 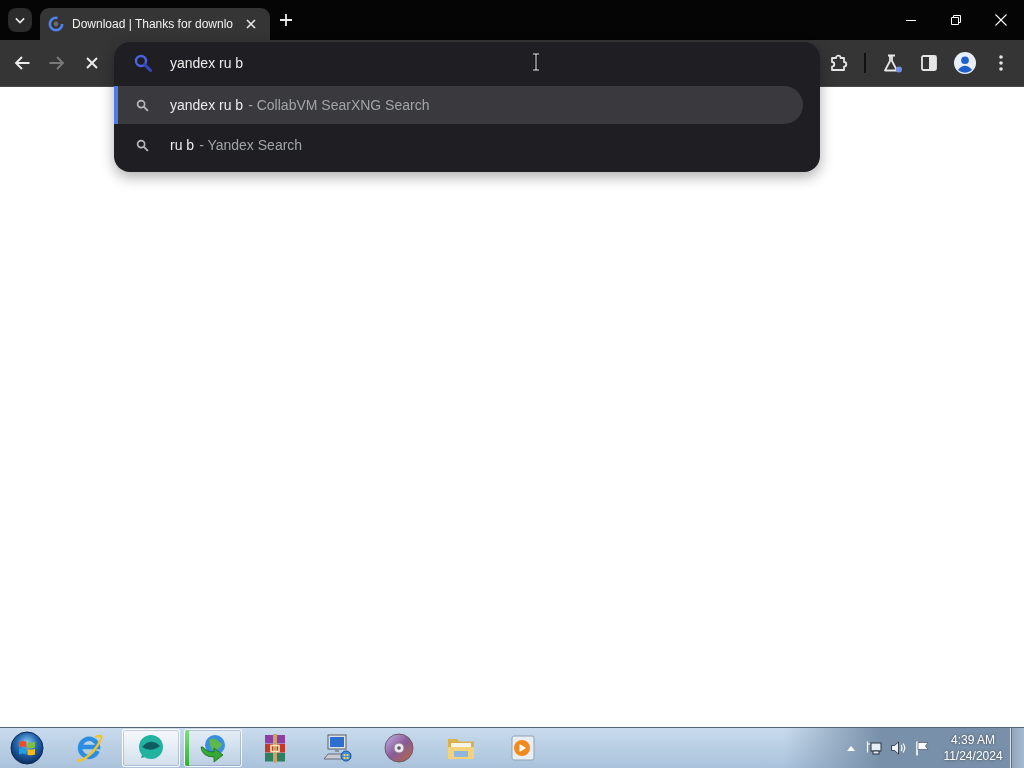 I want to click on tab-search-button, so click(x=20, y=20).